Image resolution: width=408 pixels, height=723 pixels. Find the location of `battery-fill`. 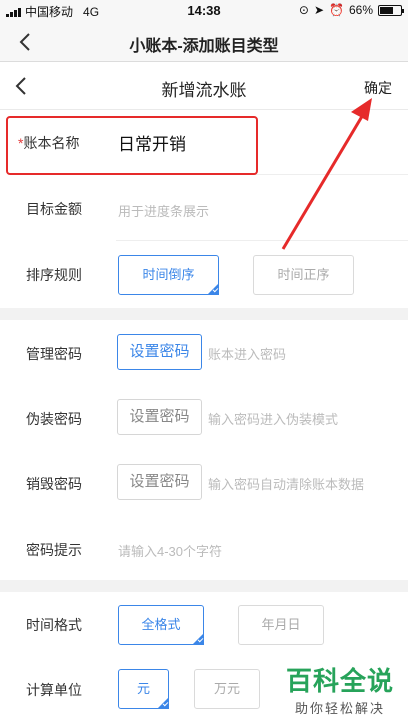

battery-fill is located at coordinates (387, 10).